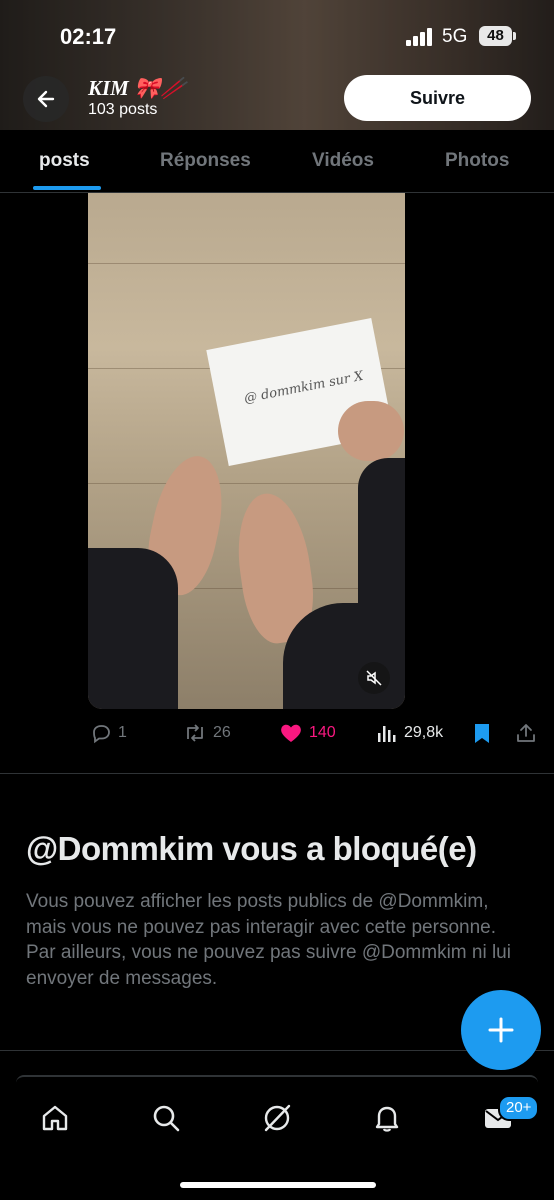  I want to click on mute-button, so click(374, 678).